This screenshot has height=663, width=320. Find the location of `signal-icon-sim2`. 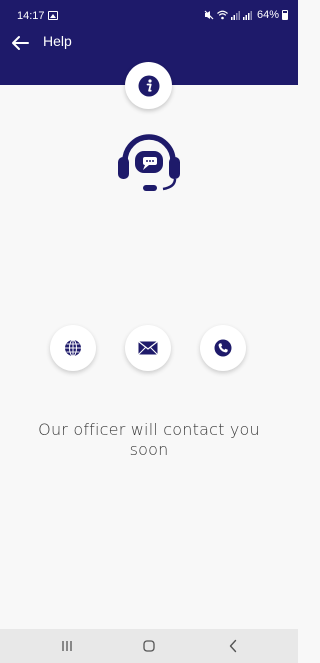

signal-icon-sim2 is located at coordinates (247, 15).